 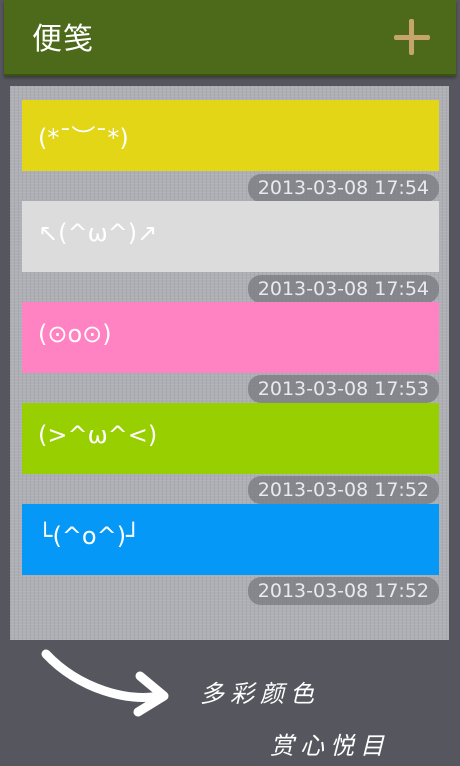 I want to click on add-note-button, so click(x=412, y=37).